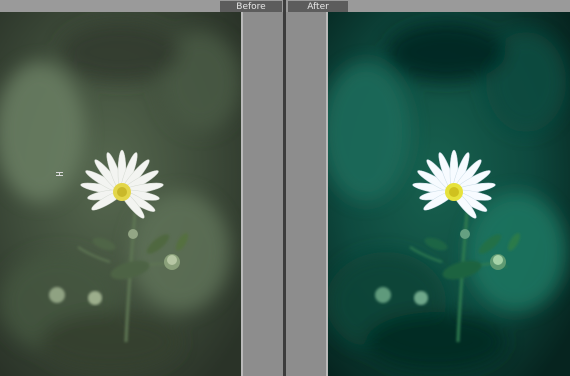 The height and width of the screenshot is (376, 570). Describe the element at coordinates (262, 194) in the screenshot. I see `before-empty-area` at that location.